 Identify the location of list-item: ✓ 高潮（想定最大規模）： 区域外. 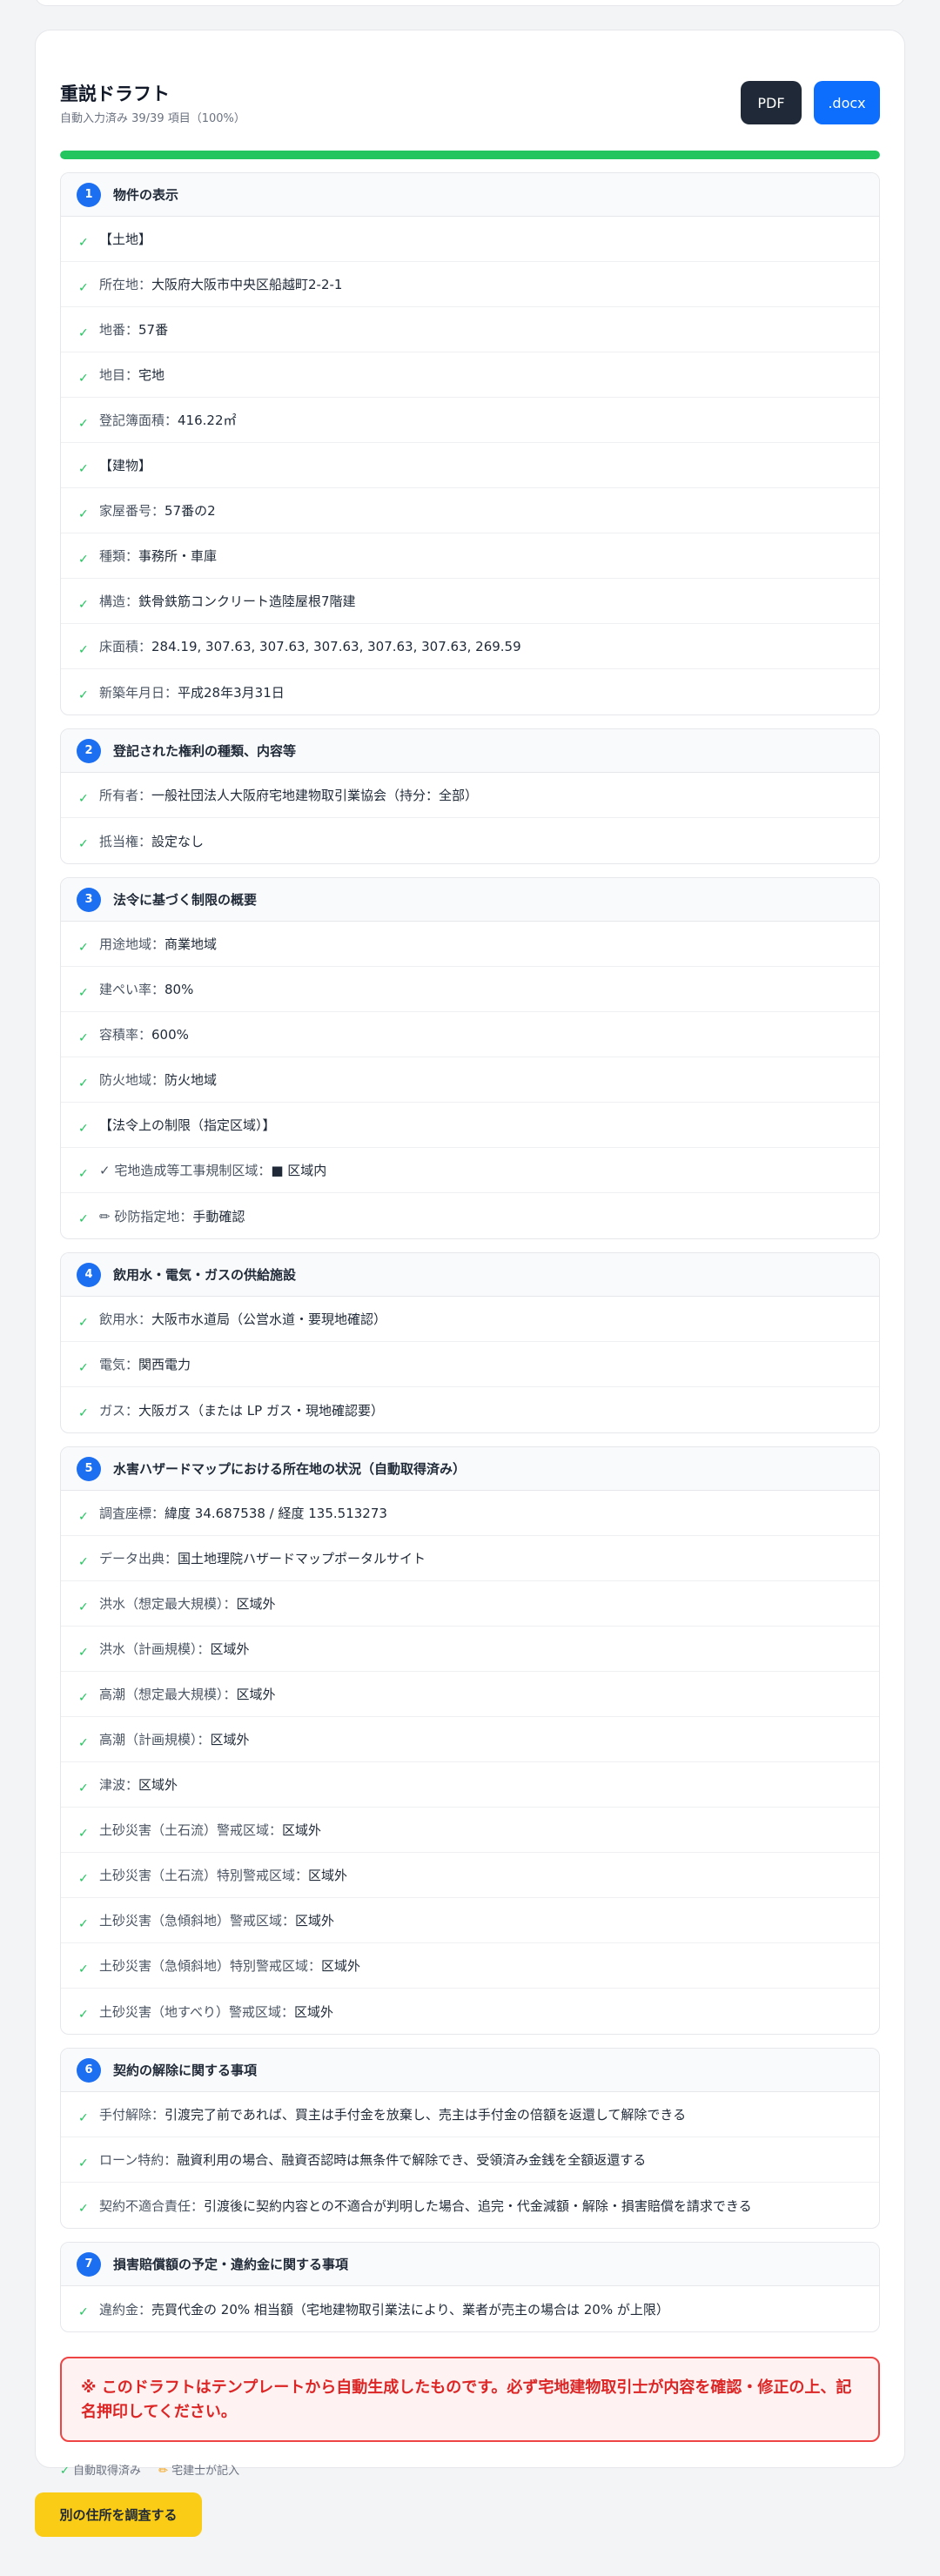
(470, 1695).